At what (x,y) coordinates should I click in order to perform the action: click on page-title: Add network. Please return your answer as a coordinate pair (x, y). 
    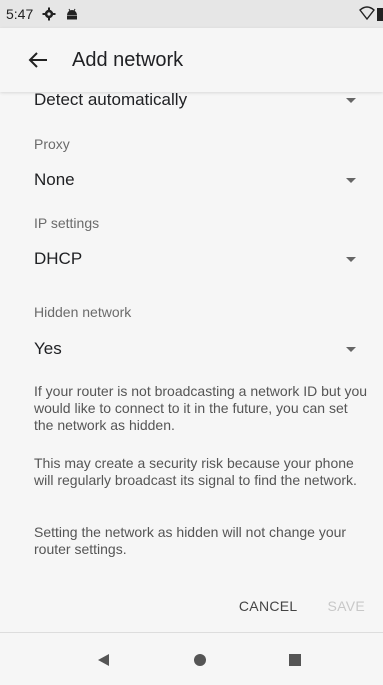
    Looking at the image, I should click on (128, 59).